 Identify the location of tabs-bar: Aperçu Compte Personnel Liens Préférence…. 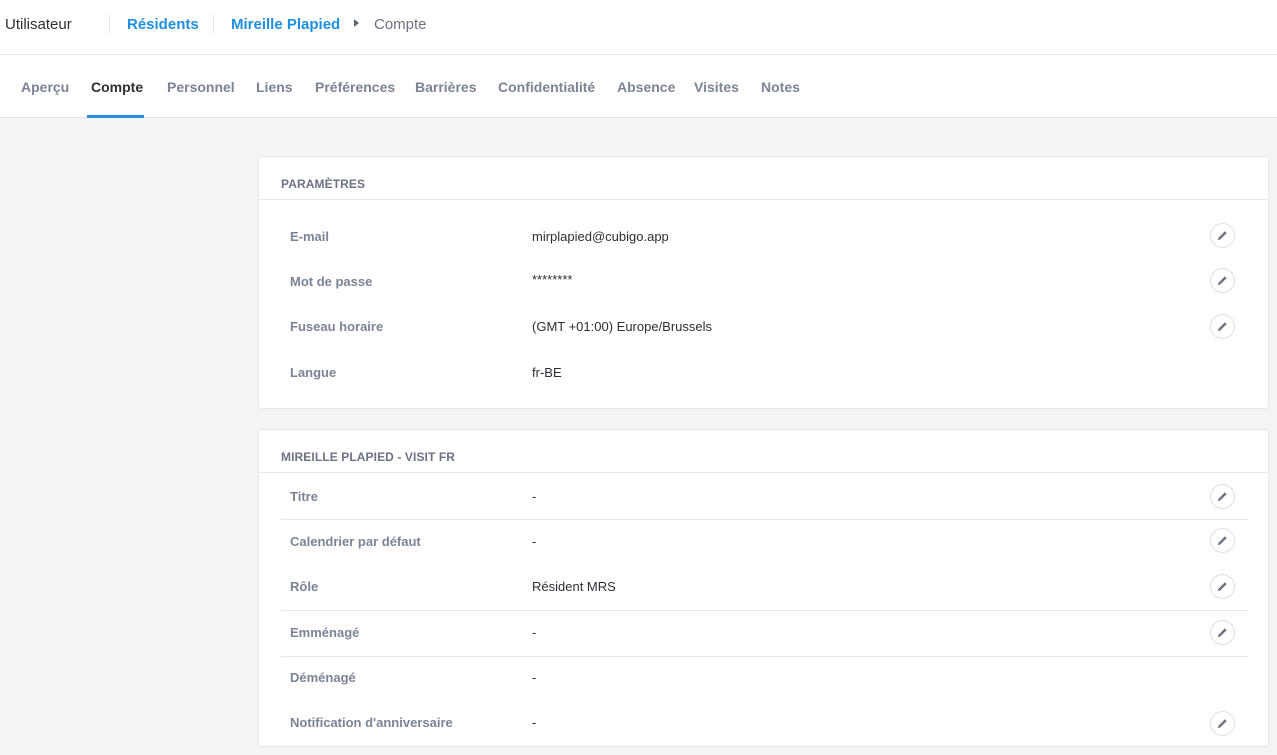
(638, 86).